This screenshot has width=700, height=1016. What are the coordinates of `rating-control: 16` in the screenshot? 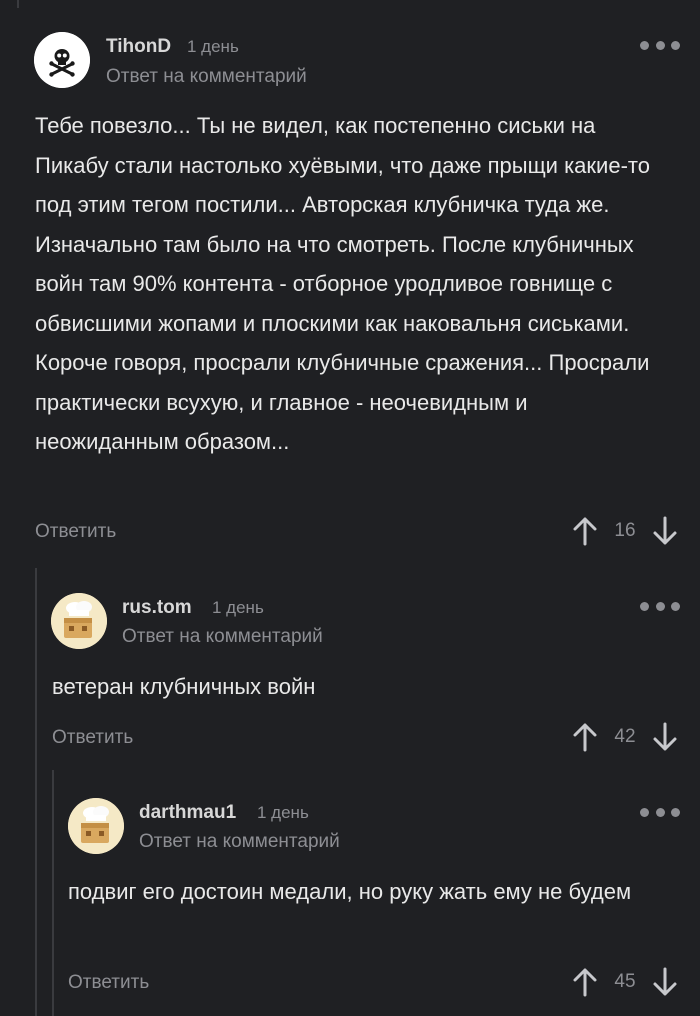 It's located at (625, 531).